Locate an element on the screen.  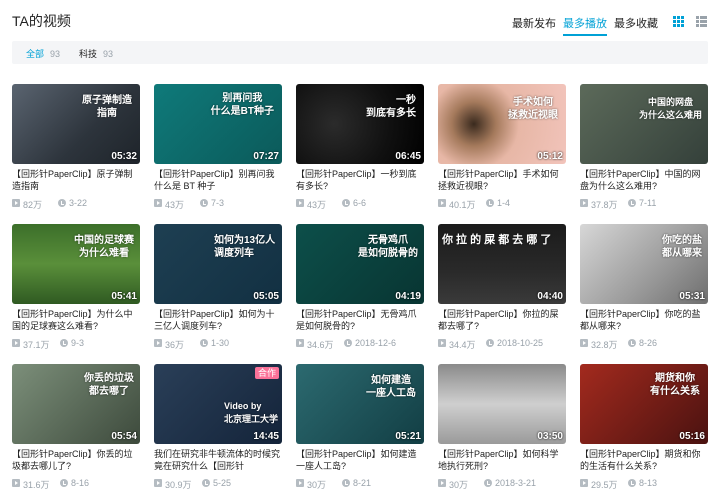
sort-most-favorited: 最多收藏 is located at coordinates (636, 23).